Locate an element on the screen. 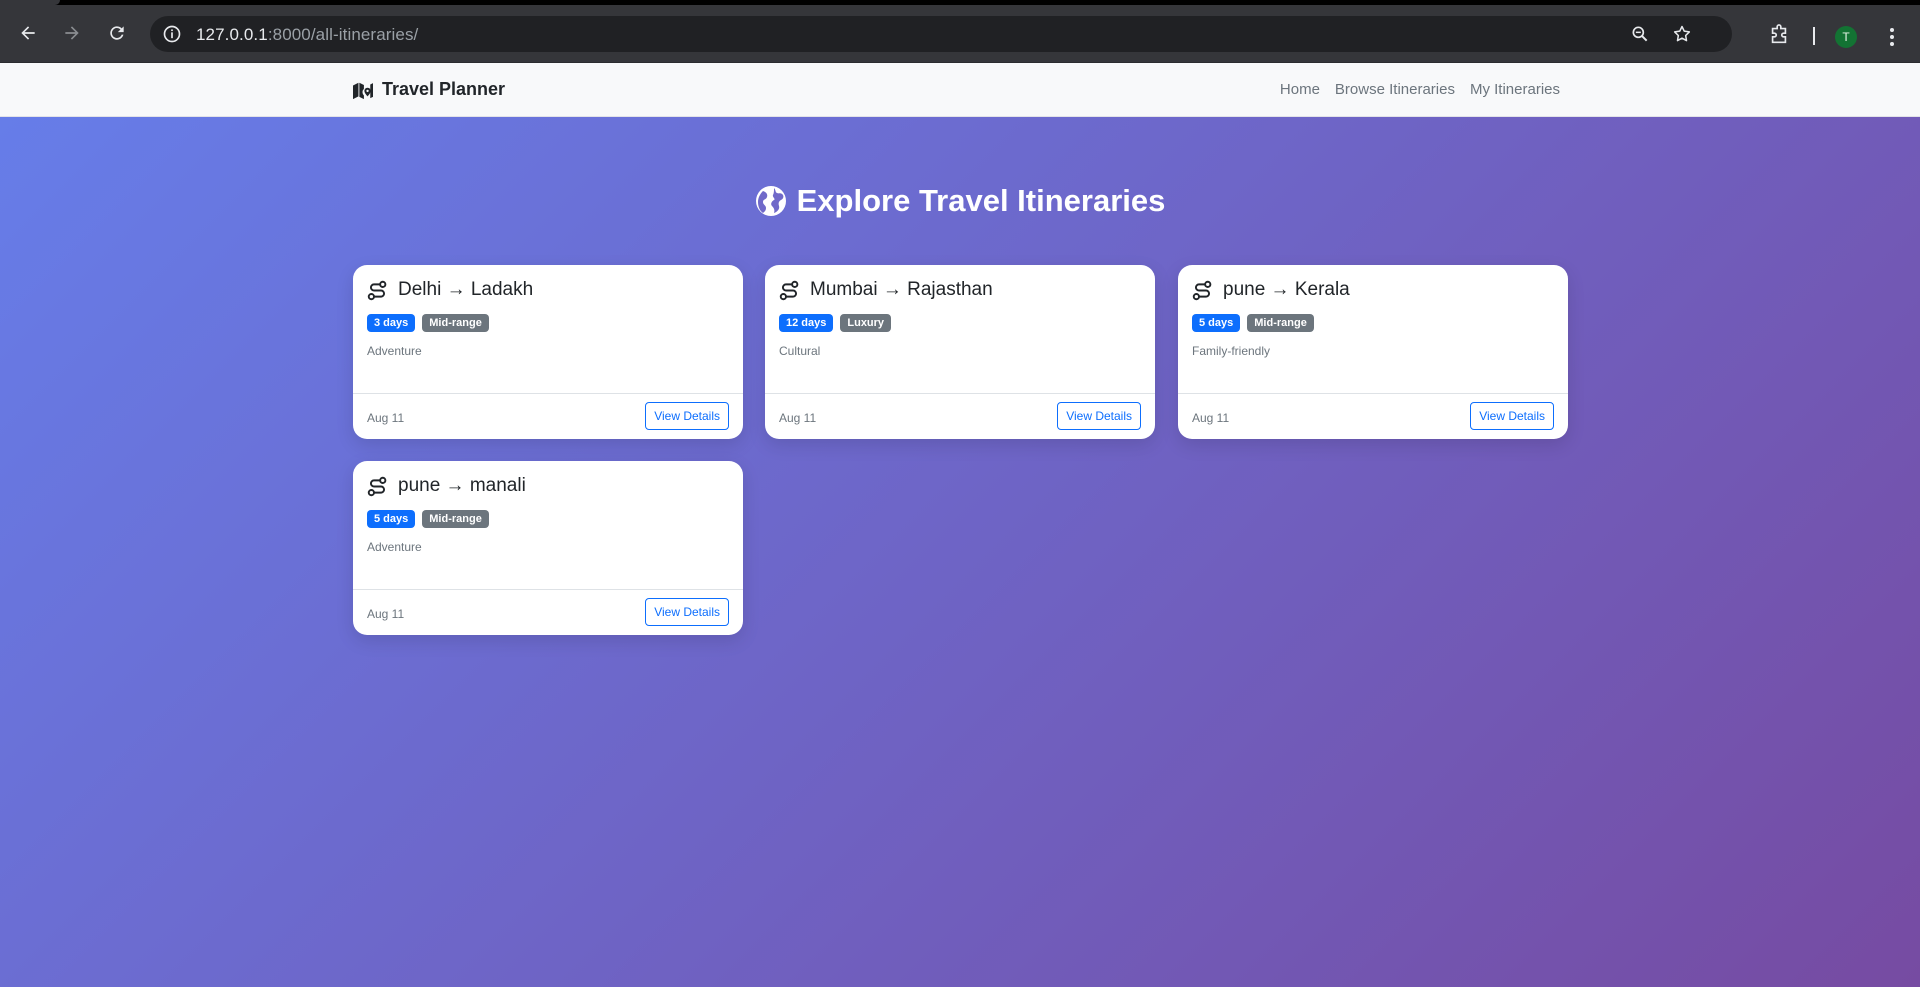  browser-toolbar: 127.0.0.1:8000/all-itineraries/ T is located at coordinates (960, 34).